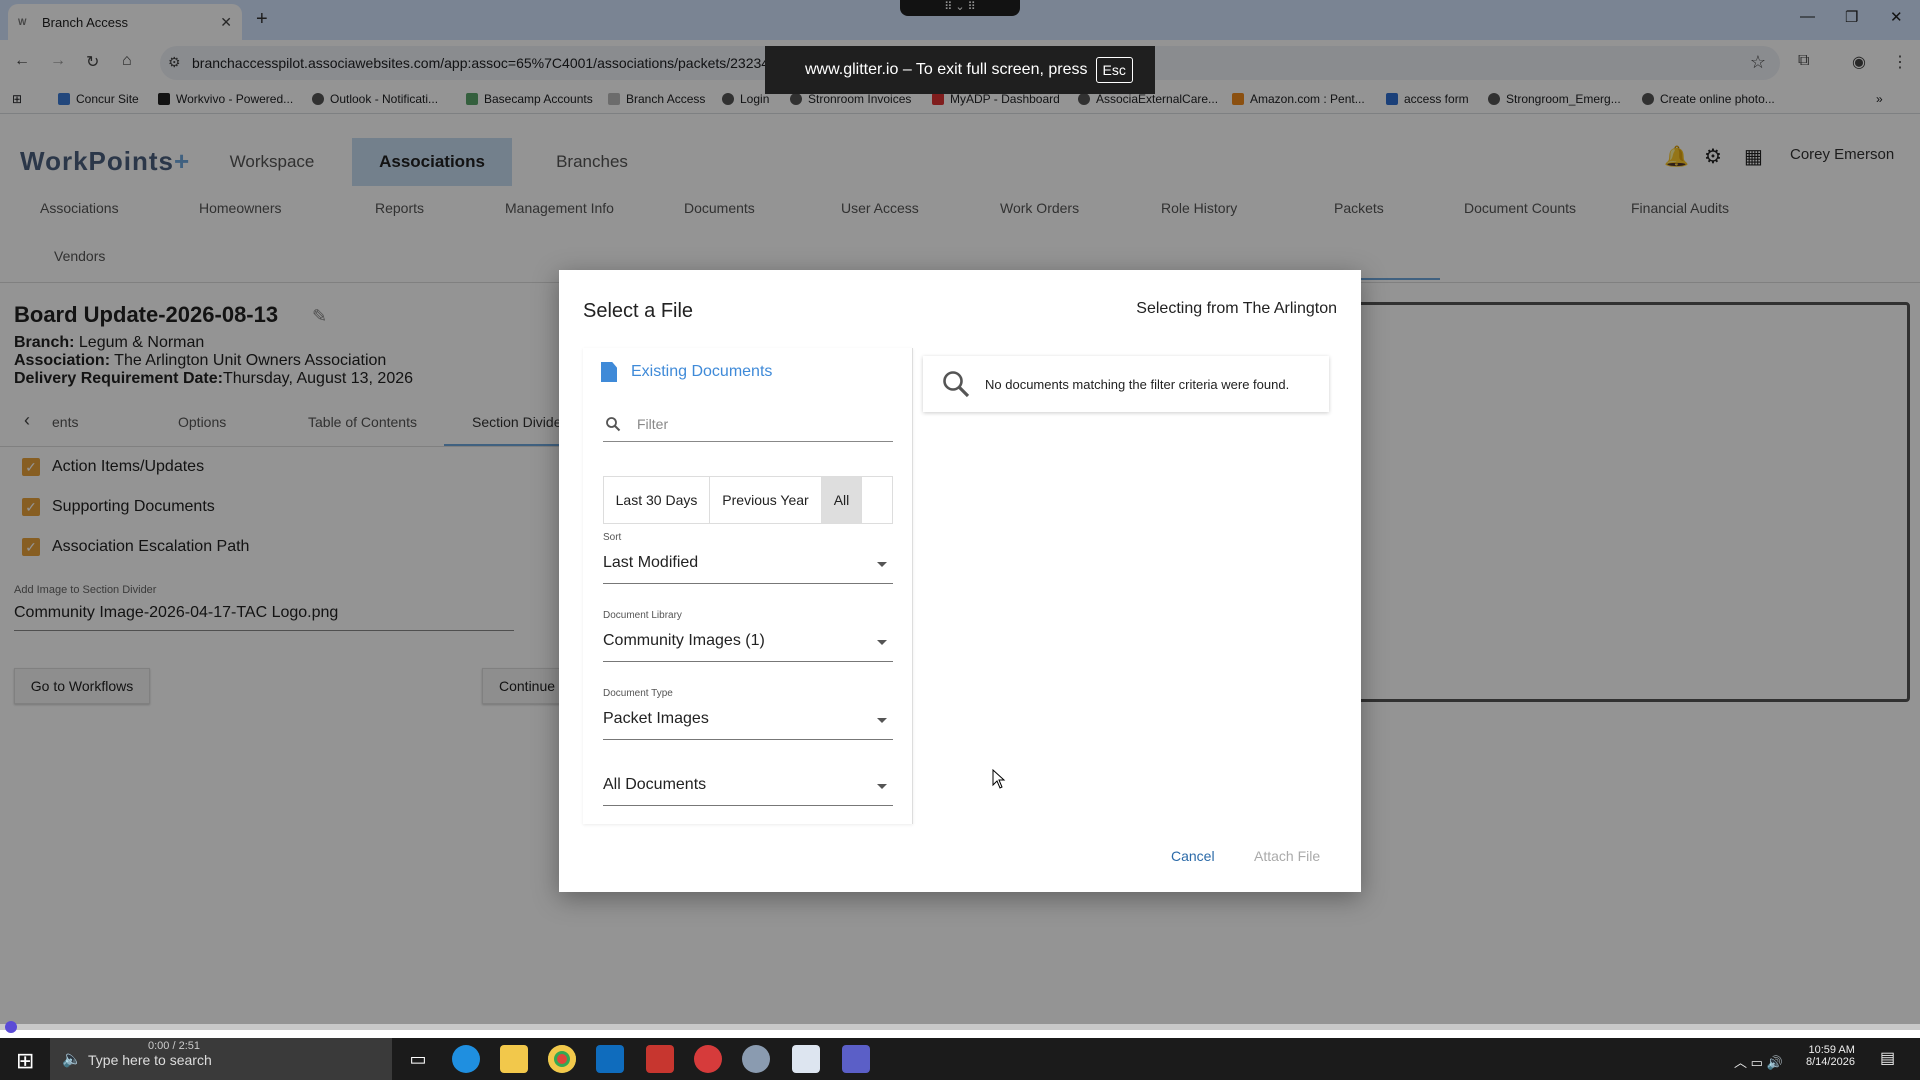 The width and height of the screenshot is (1920, 1080). Describe the element at coordinates (748, 786) in the screenshot. I see `document-scope-select: All Documents` at that location.